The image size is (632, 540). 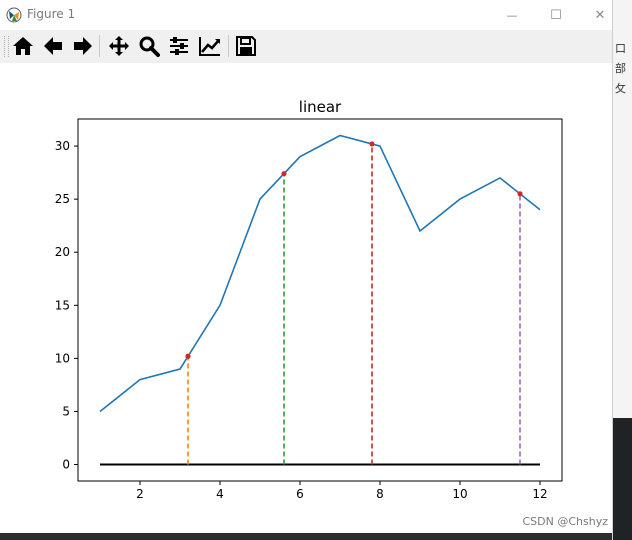 I want to click on edit-axis-button, so click(x=210, y=46).